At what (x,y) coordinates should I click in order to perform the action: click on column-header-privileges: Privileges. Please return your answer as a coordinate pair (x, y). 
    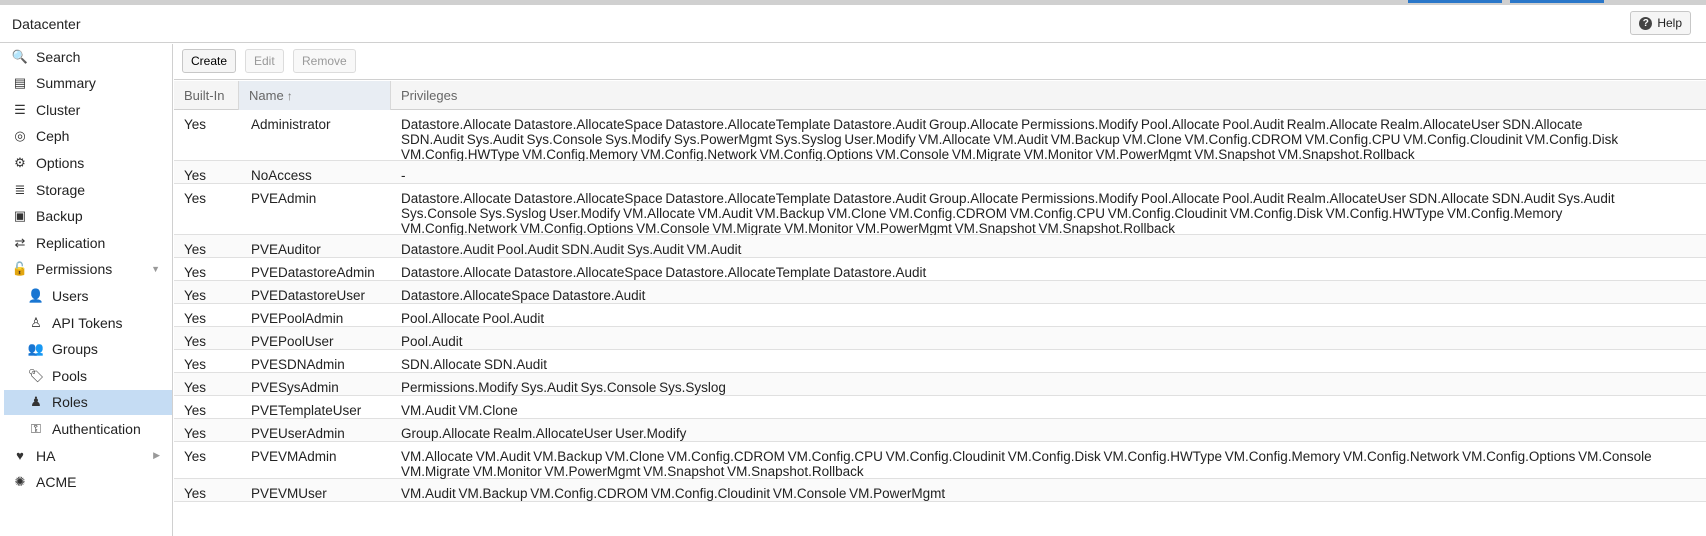
    Looking at the image, I should click on (1048, 95).